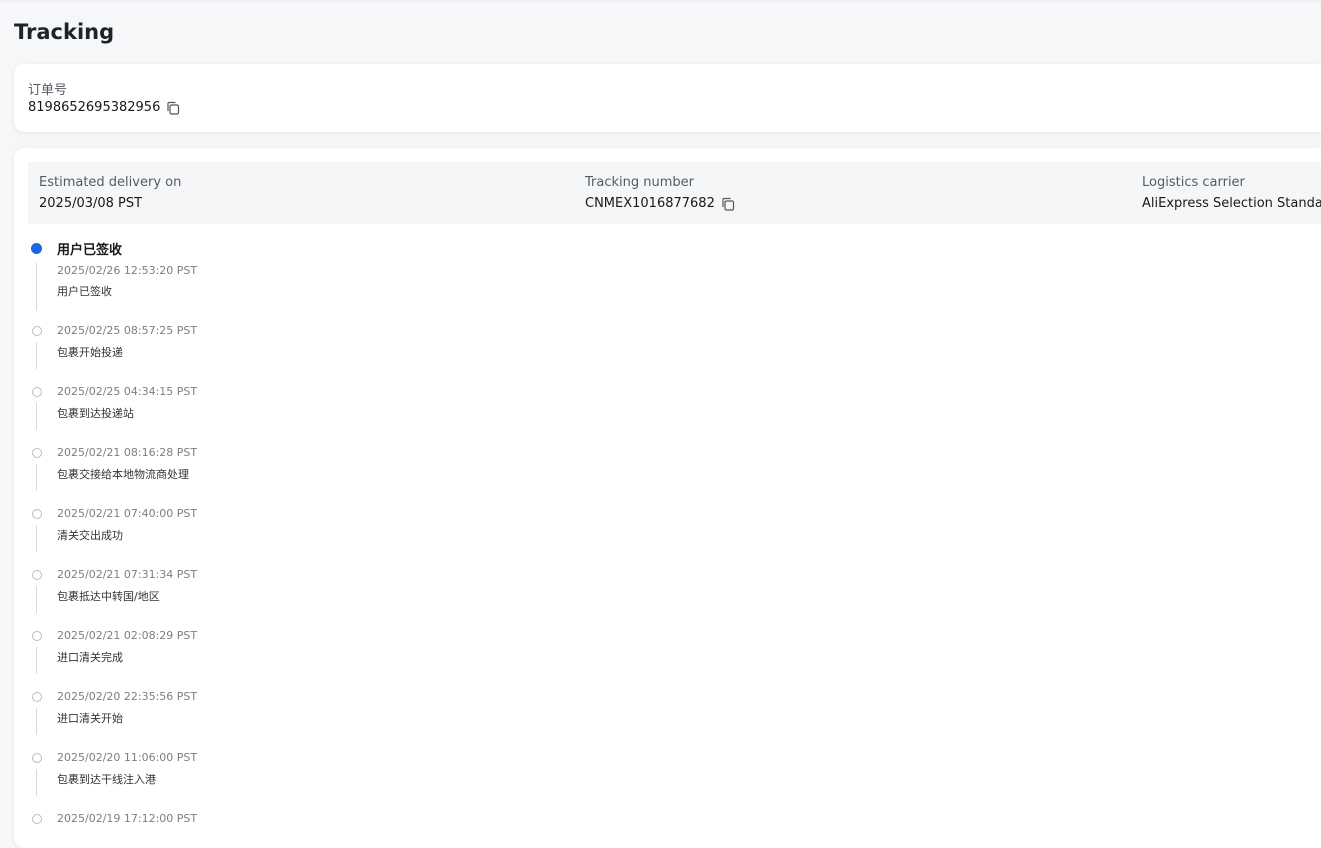 This screenshot has width=1321, height=848. I want to click on order-number-label: 订单号, so click(48, 90).